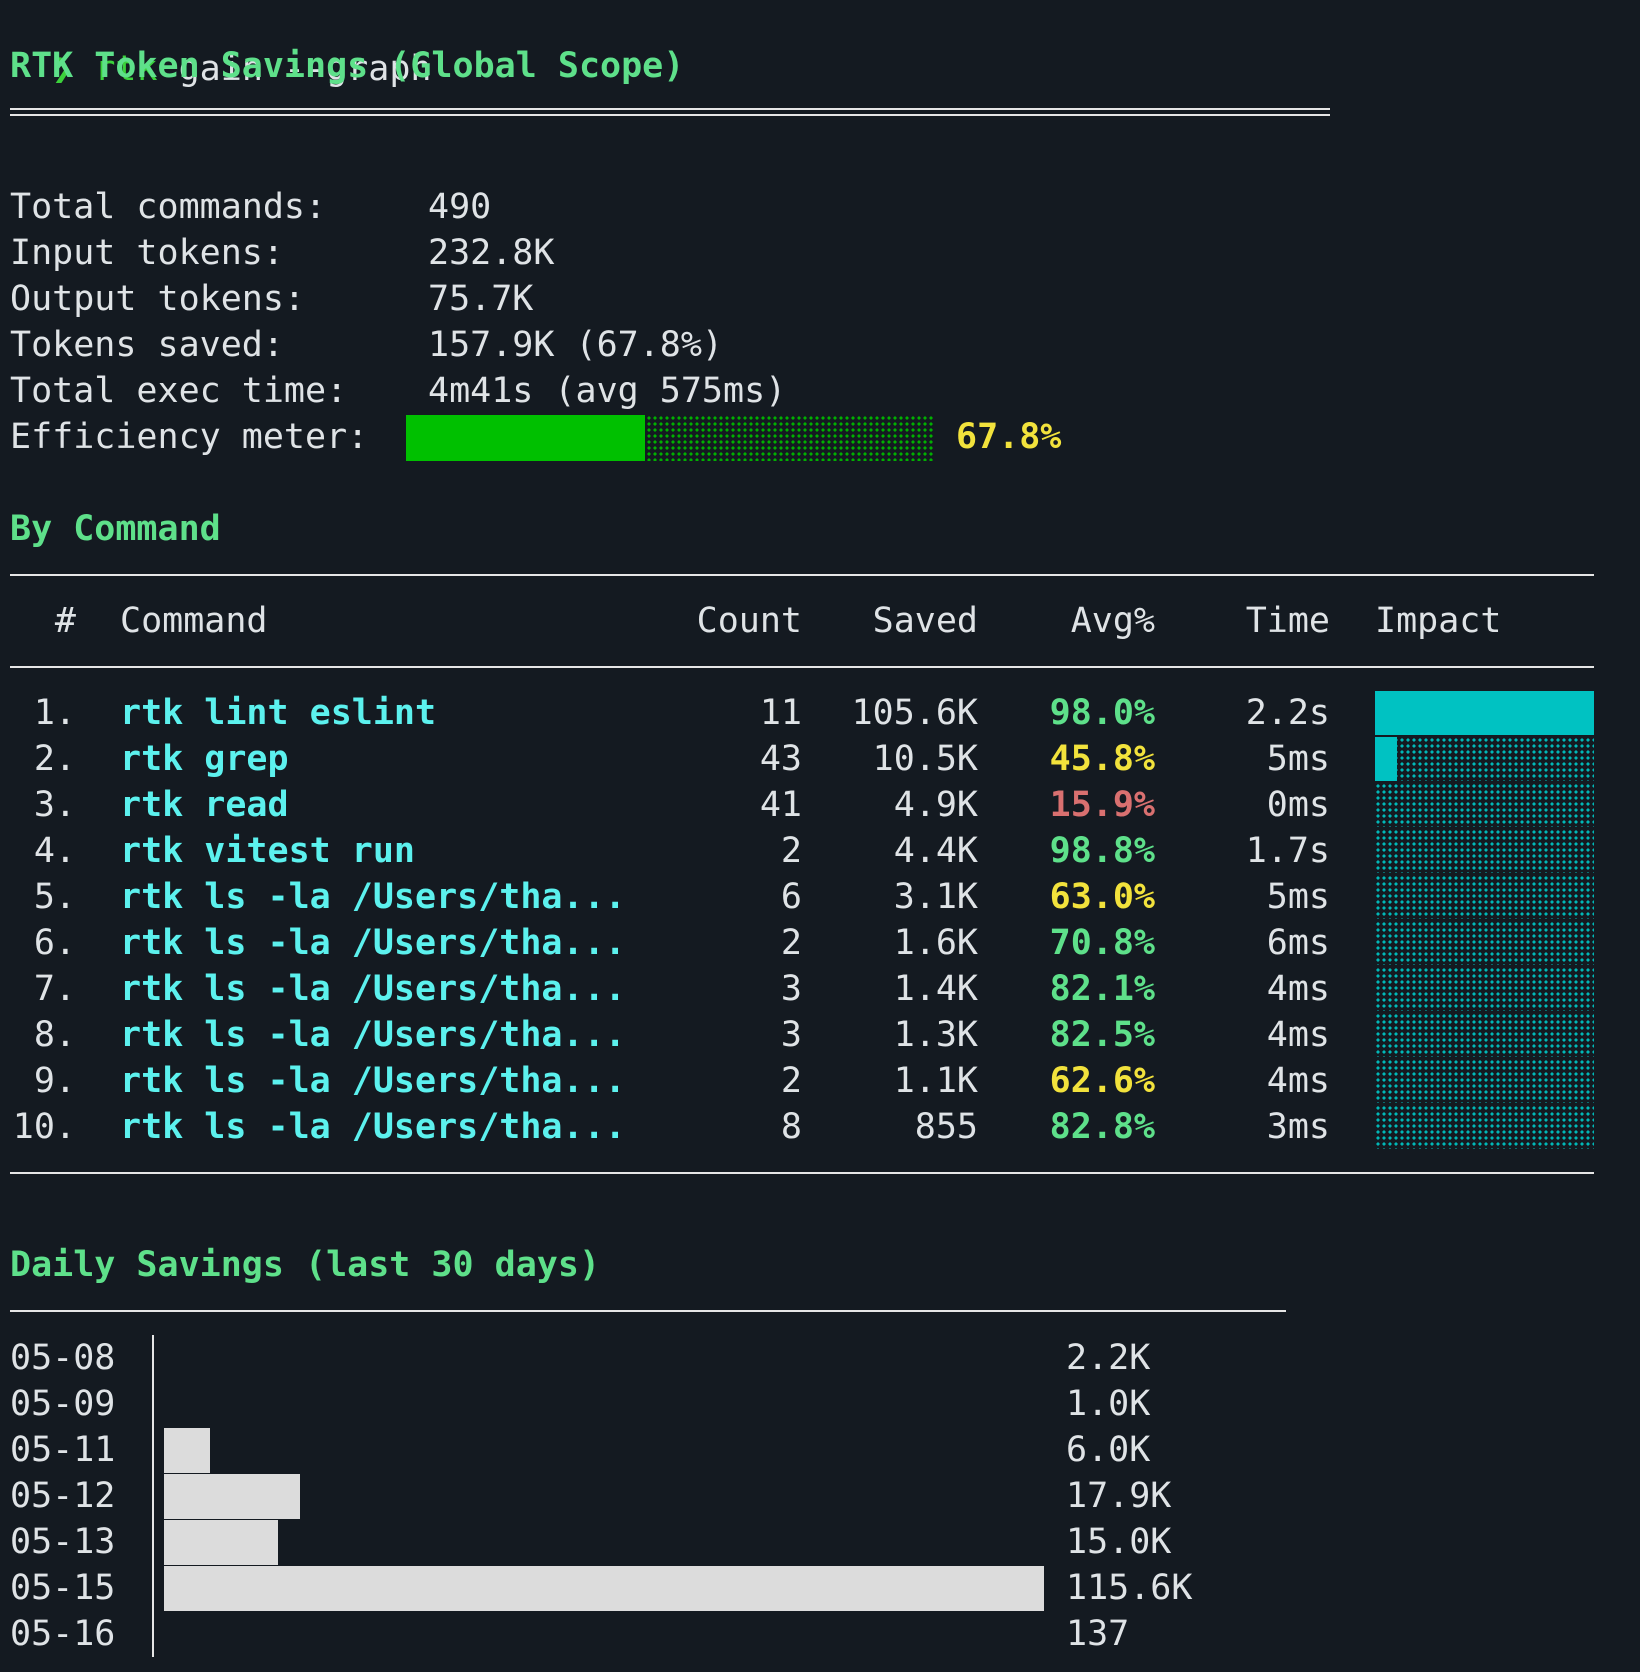 The width and height of the screenshot is (1640, 1672). What do you see at coordinates (802, 575) in the screenshot?
I see `table-top-rule` at bounding box center [802, 575].